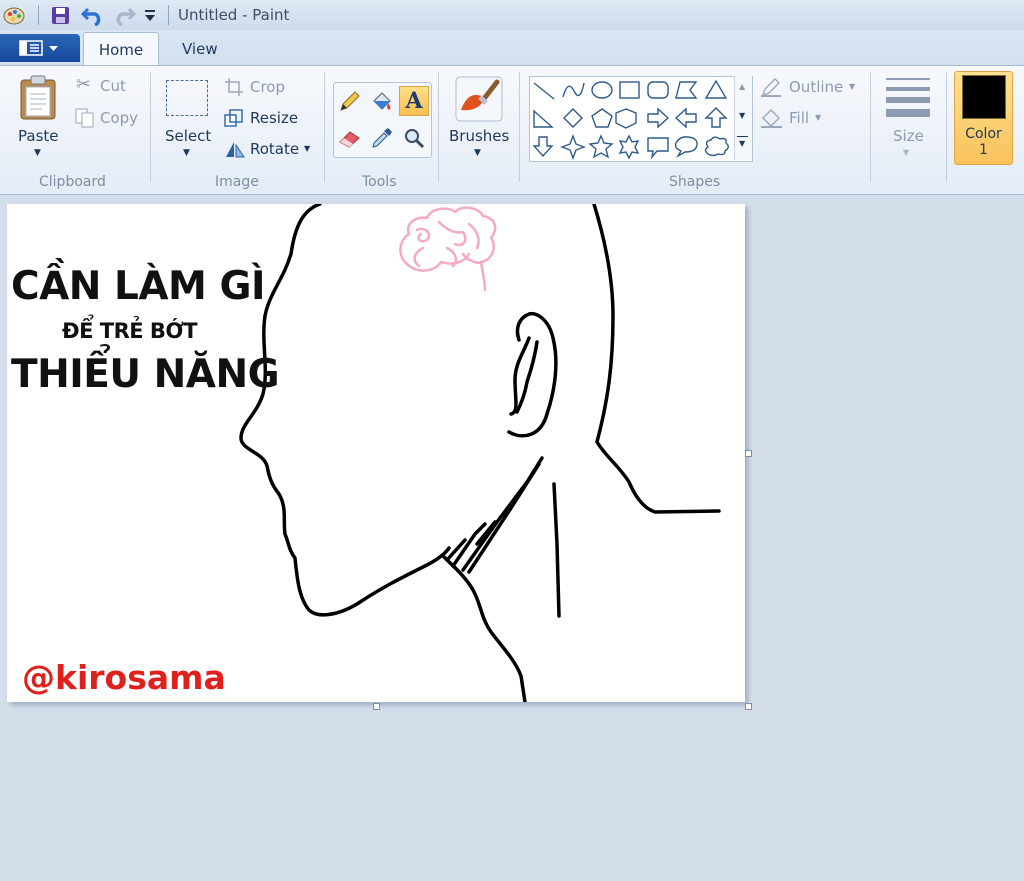 The width and height of the screenshot is (1024, 881). I want to click on neck-tendon-line, so click(504, 518).